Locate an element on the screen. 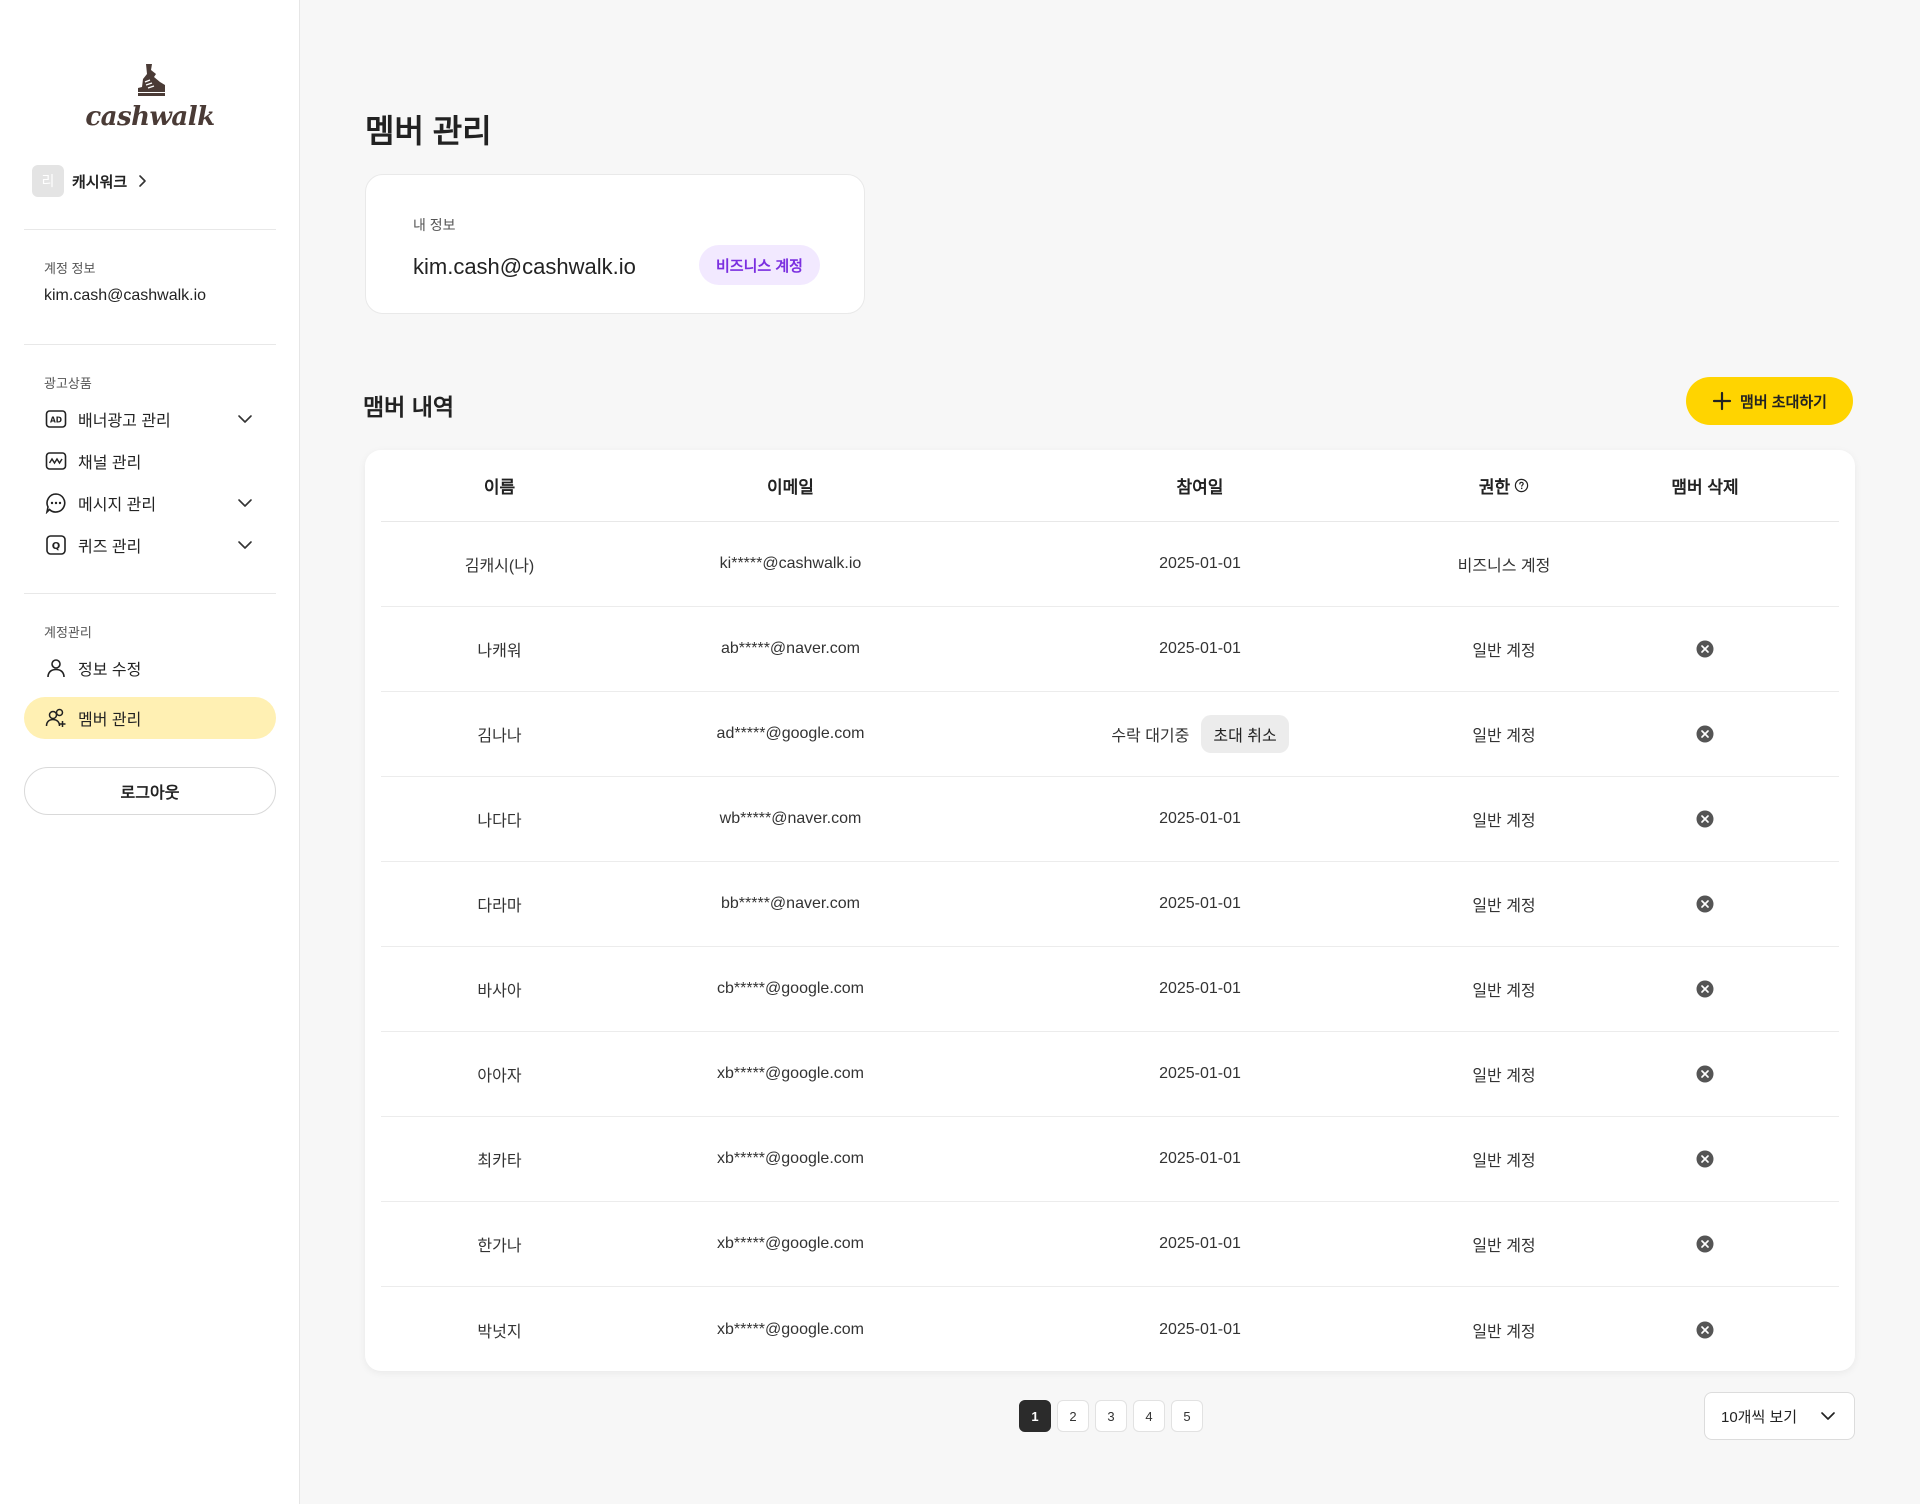 The width and height of the screenshot is (1920, 1504). channel-icon is located at coordinates (56, 461).